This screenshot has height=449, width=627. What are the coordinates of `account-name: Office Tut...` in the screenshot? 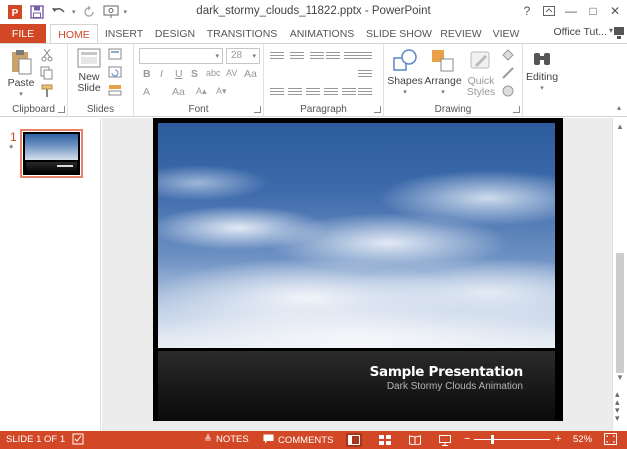 It's located at (581, 32).